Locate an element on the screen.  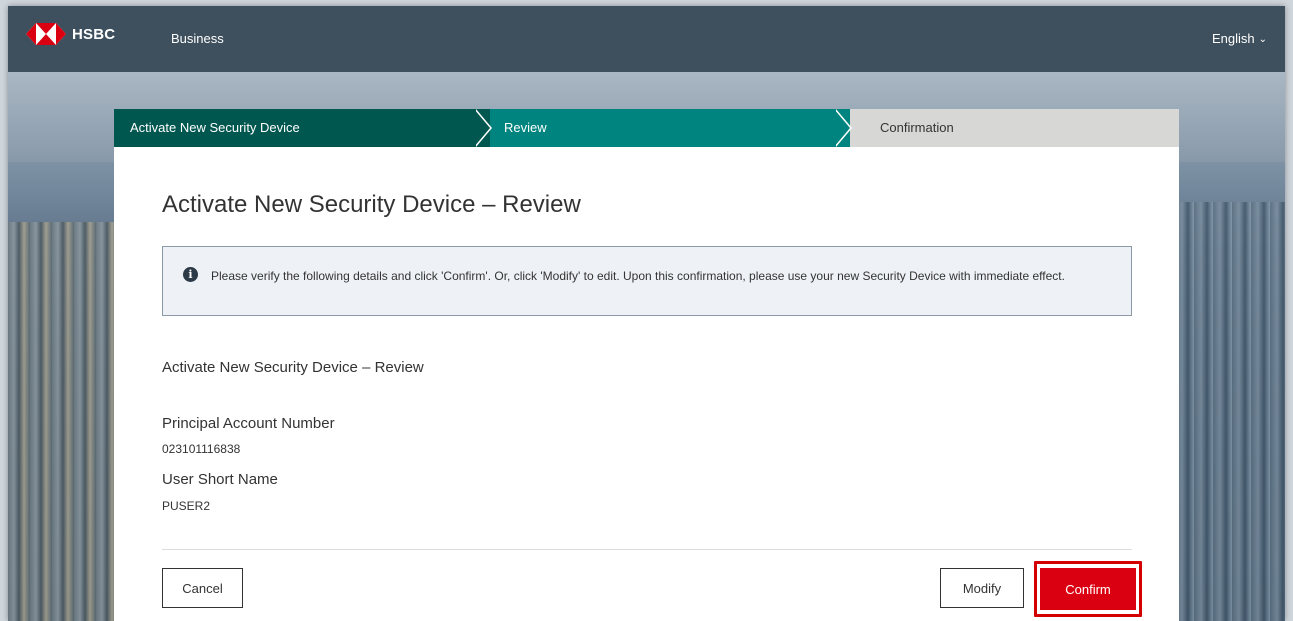
background-buildings-left is located at coordinates (63, 421).